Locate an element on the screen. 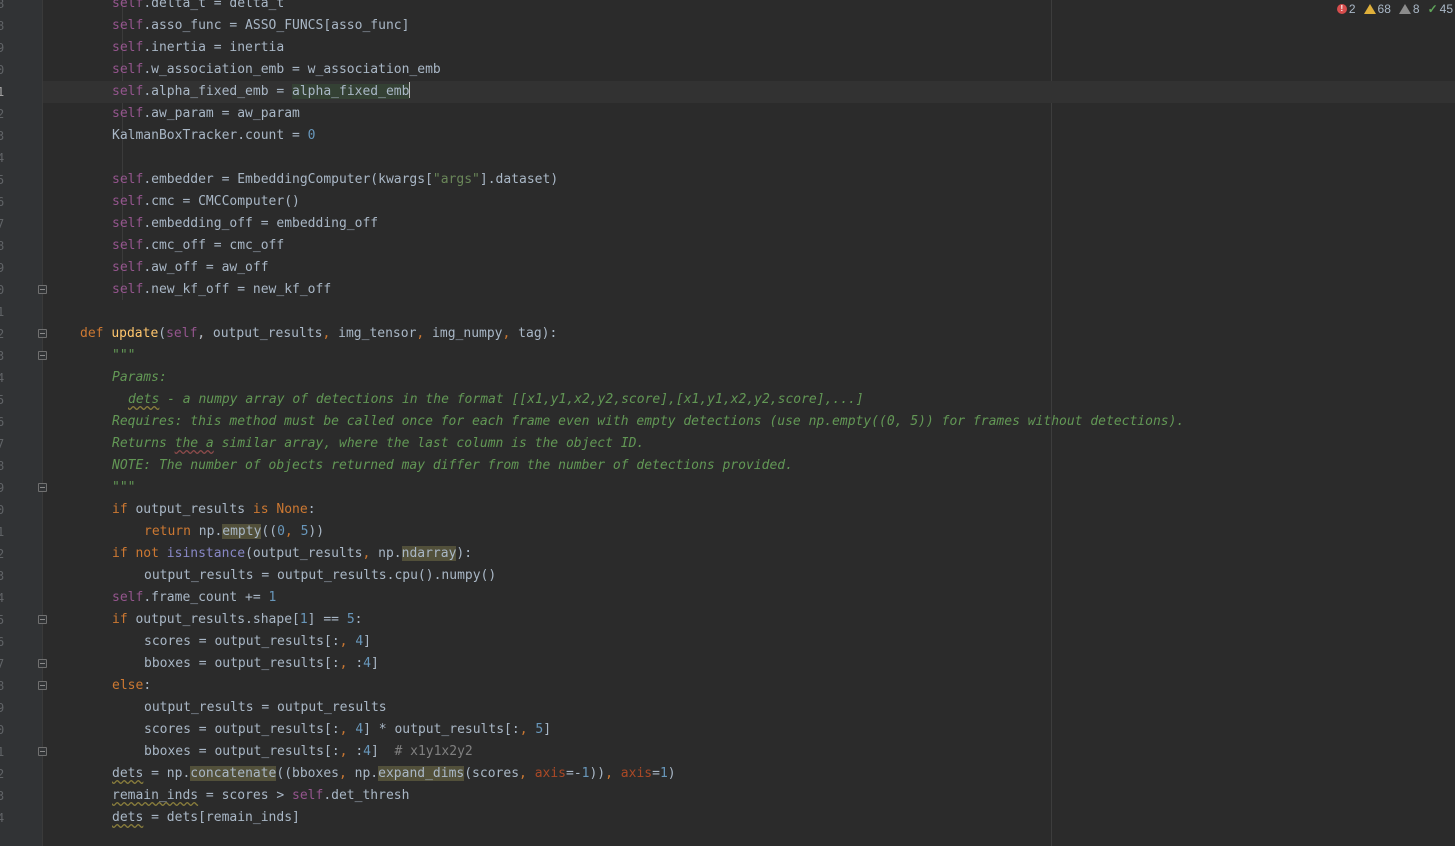 The height and width of the screenshot is (846, 1455). code-line: if output_results.shape[1] == 5: is located at coordinates (749, 620).